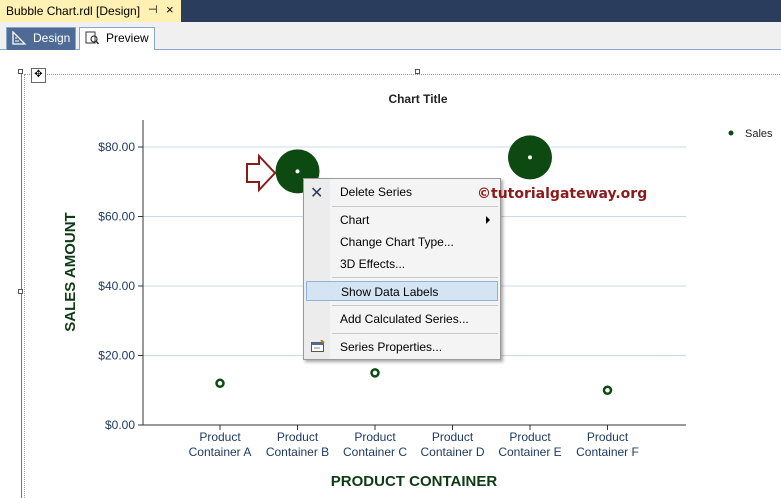 This screenshot has width=781, height=498. I want to click on menu-item-delete-series: ✕ Delete Series, so click(402, 192).